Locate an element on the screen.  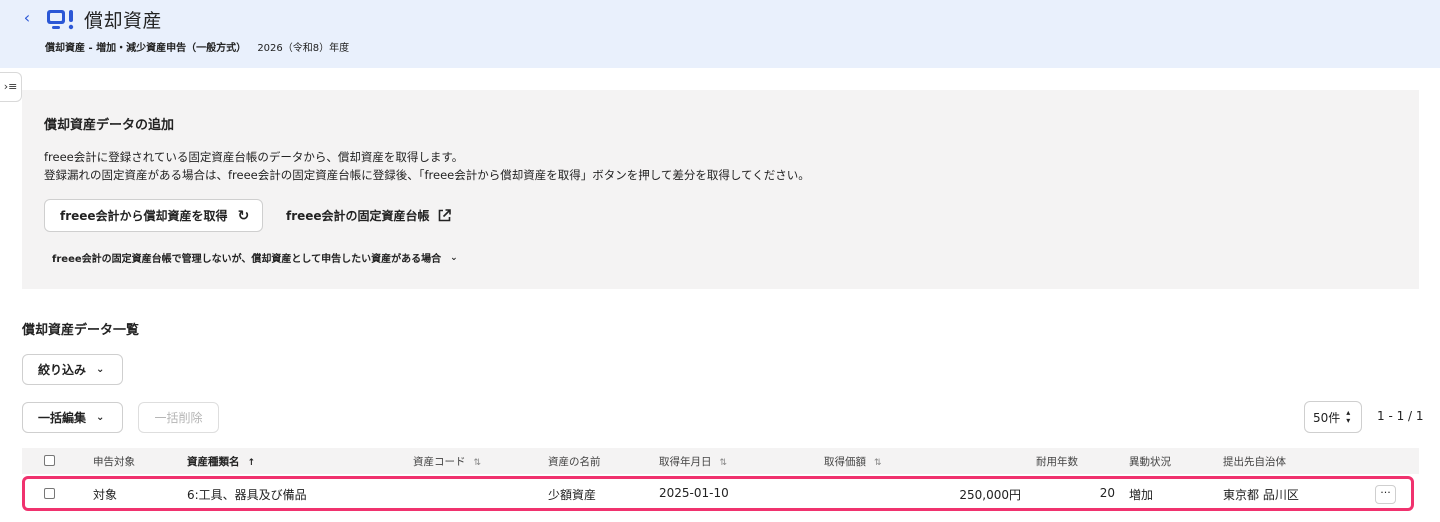
cell-acquired-price: 250,000円 is located at coordinates (990, 495).